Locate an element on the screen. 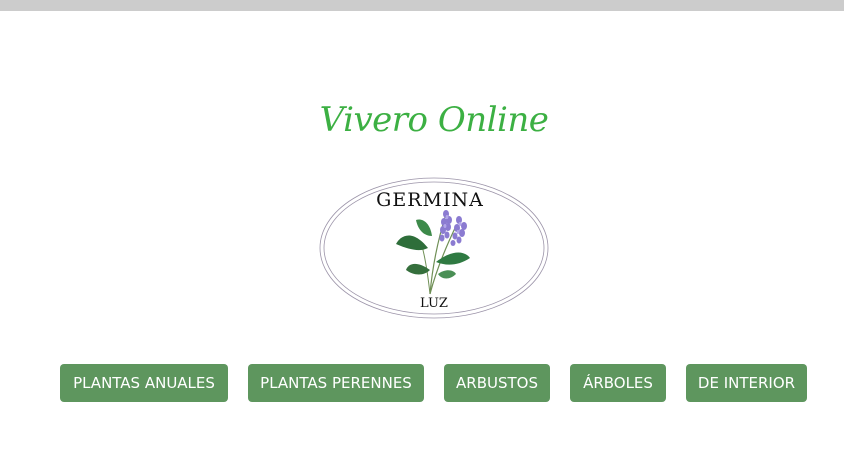 Image resolution: width=844 pixels, height=467 pixels. logo-brand-bottom: LUZ is located at coordinates (434, 303).